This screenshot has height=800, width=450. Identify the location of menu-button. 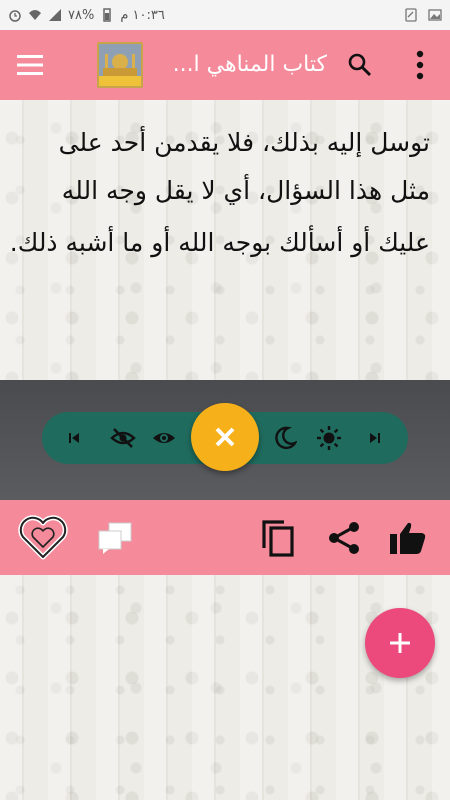
(30, 65).